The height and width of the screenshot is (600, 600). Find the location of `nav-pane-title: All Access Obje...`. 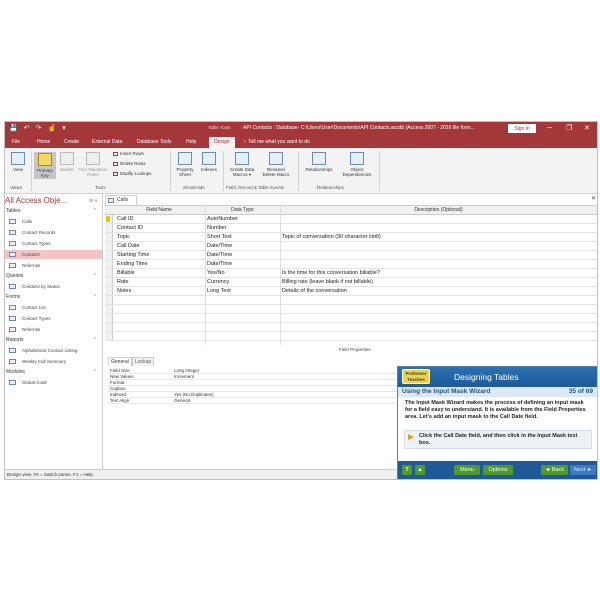

nav-pane-title: All Access Obje... is located at coordinates (36, 200).